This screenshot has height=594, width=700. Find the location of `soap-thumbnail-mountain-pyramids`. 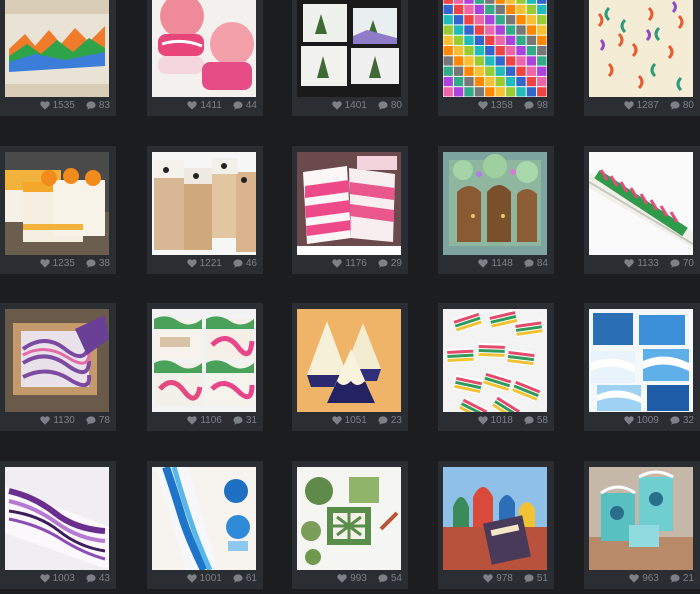

soap-thumbnail-mountain-pyramids is located at coordinates (349, 360).